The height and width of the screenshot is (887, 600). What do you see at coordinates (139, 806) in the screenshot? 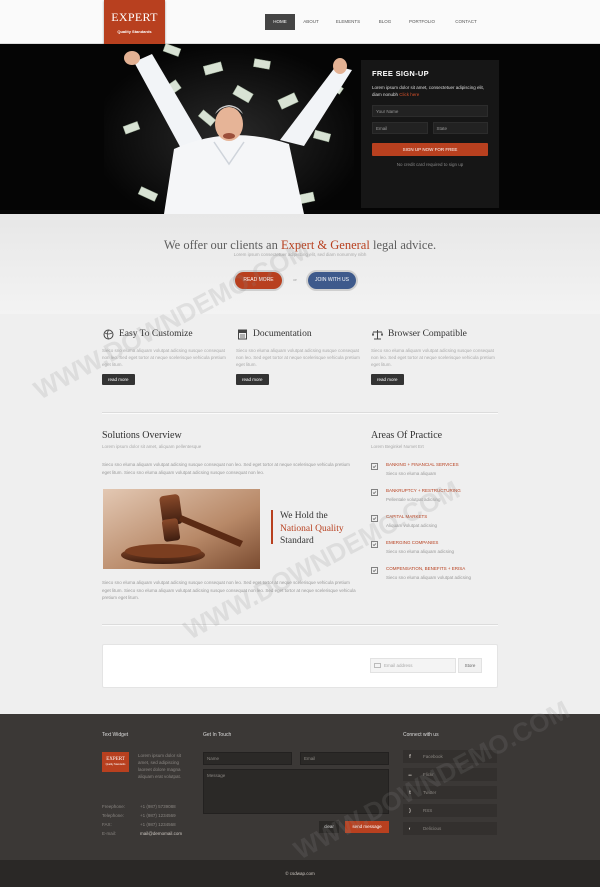
I see `contact-freephone: Freephone: +1 (987) 5739088` at bounding box center [139, 806].